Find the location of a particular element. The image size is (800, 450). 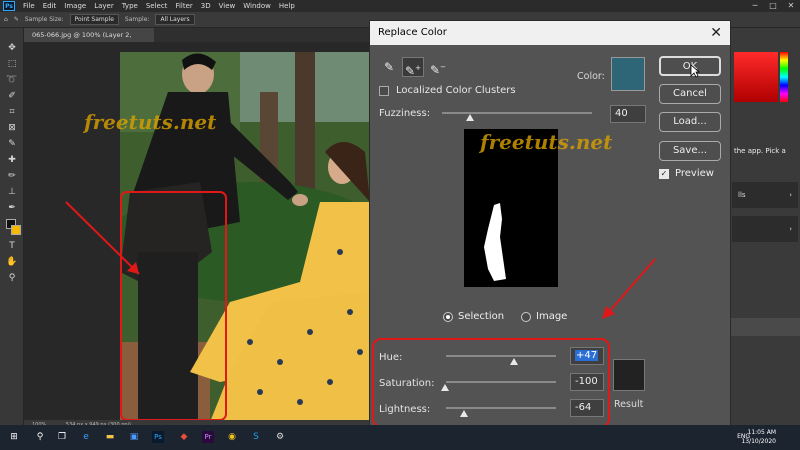

sample-select: All Layers is located at coordinates (175, 19).